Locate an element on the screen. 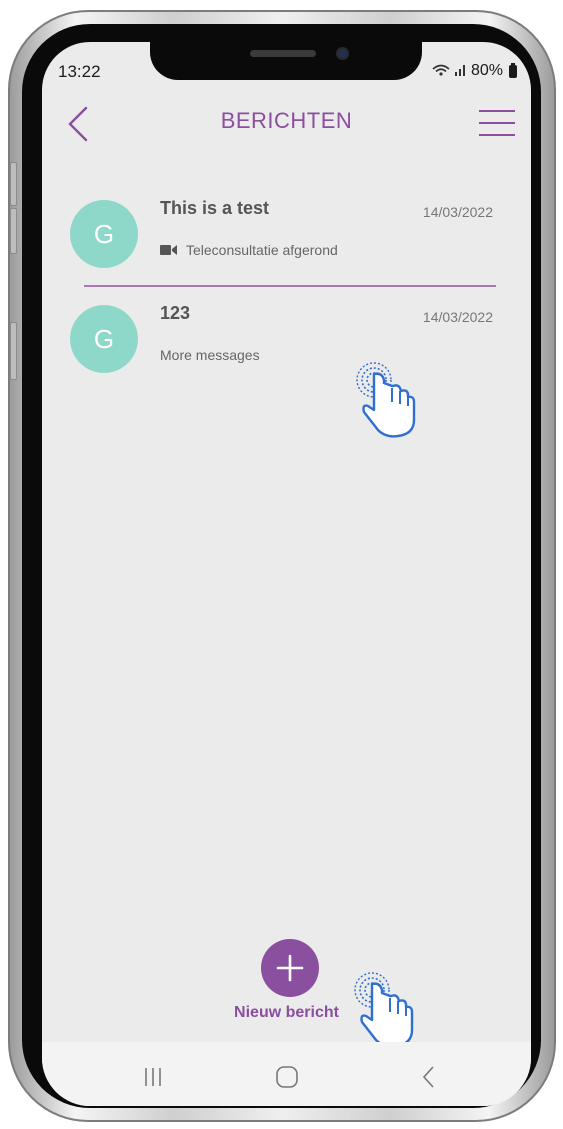  home-icon is located at coordinates (287, 1077).